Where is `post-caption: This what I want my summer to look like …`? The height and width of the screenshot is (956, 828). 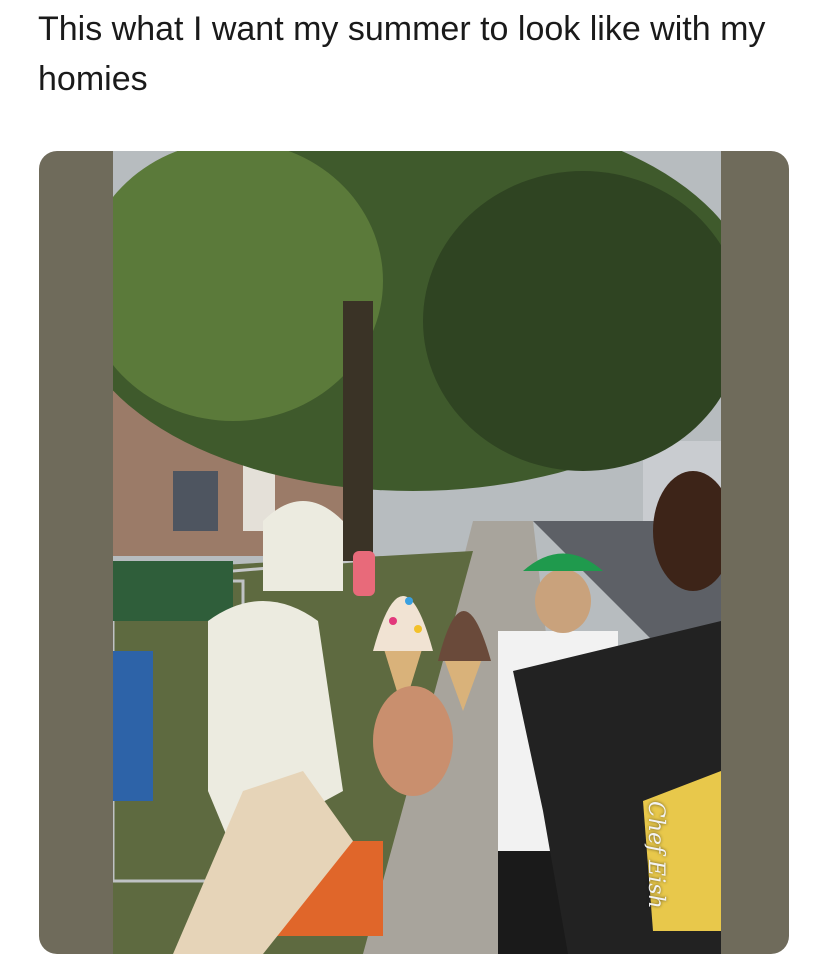
post-caption: This what I want my summer to look like … is located at coordinates (402, 54).